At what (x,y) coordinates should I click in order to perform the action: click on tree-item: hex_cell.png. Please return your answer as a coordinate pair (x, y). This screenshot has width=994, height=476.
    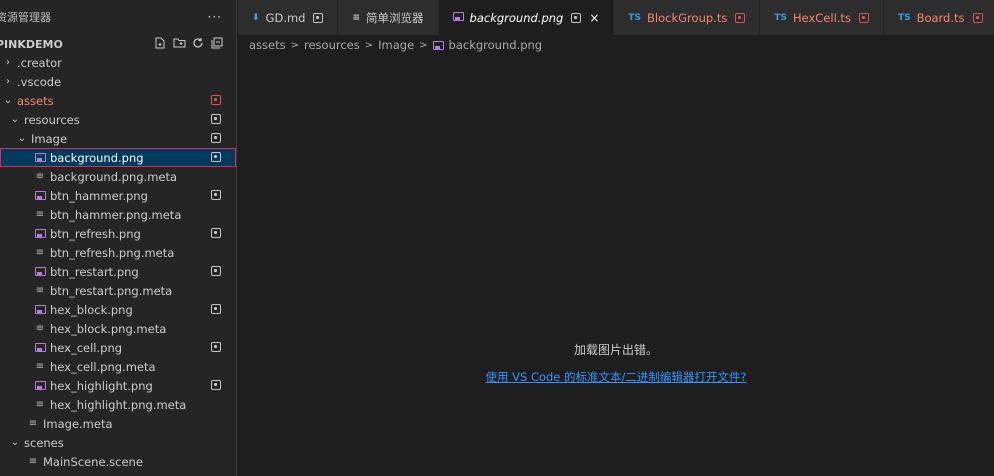
    Looking at the image, I should click on (118, 347).